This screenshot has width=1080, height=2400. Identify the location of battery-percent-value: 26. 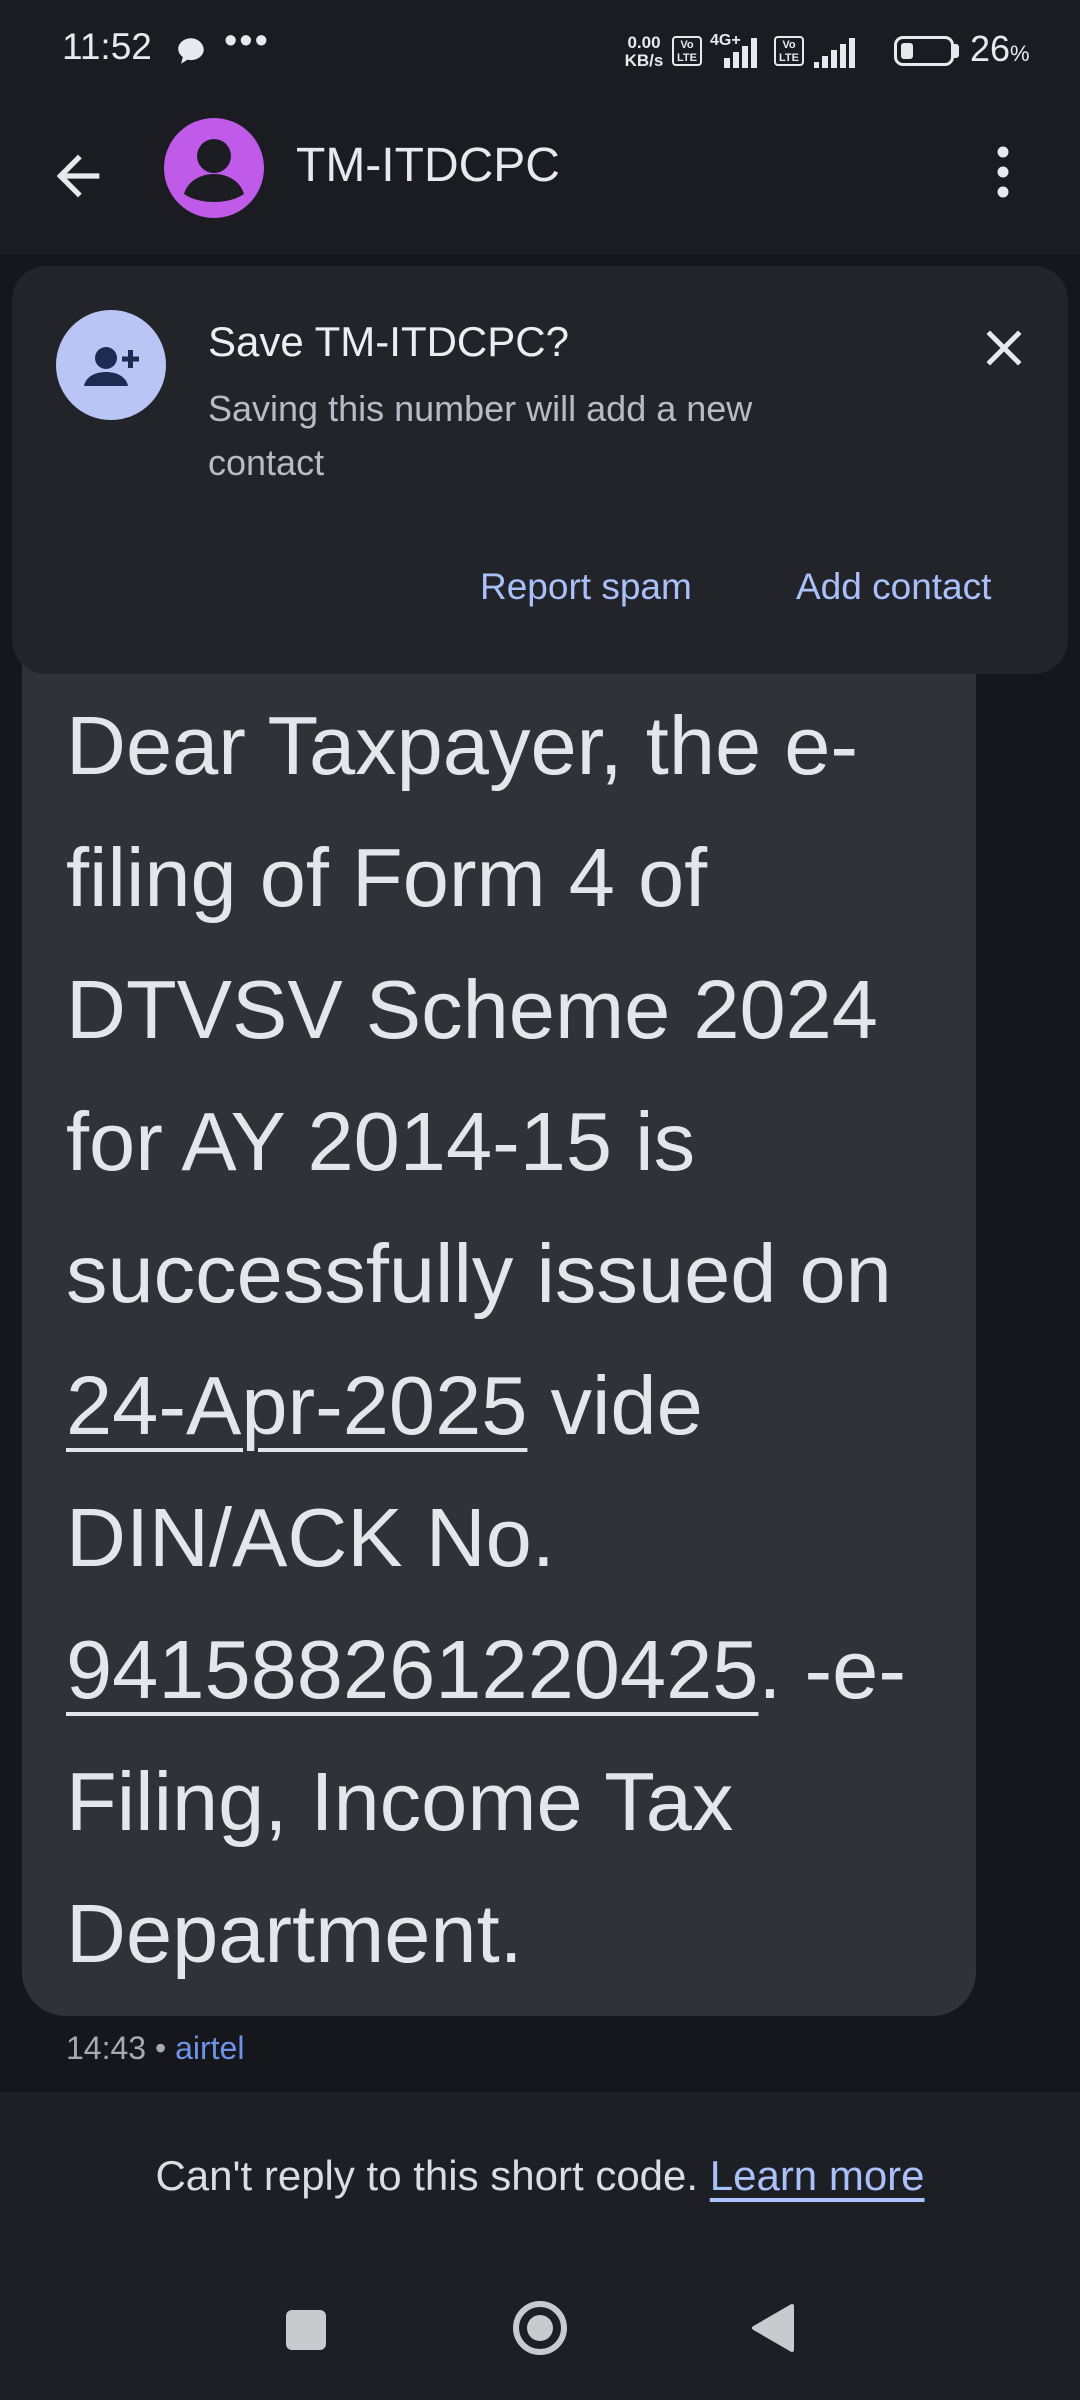
(990, 48).